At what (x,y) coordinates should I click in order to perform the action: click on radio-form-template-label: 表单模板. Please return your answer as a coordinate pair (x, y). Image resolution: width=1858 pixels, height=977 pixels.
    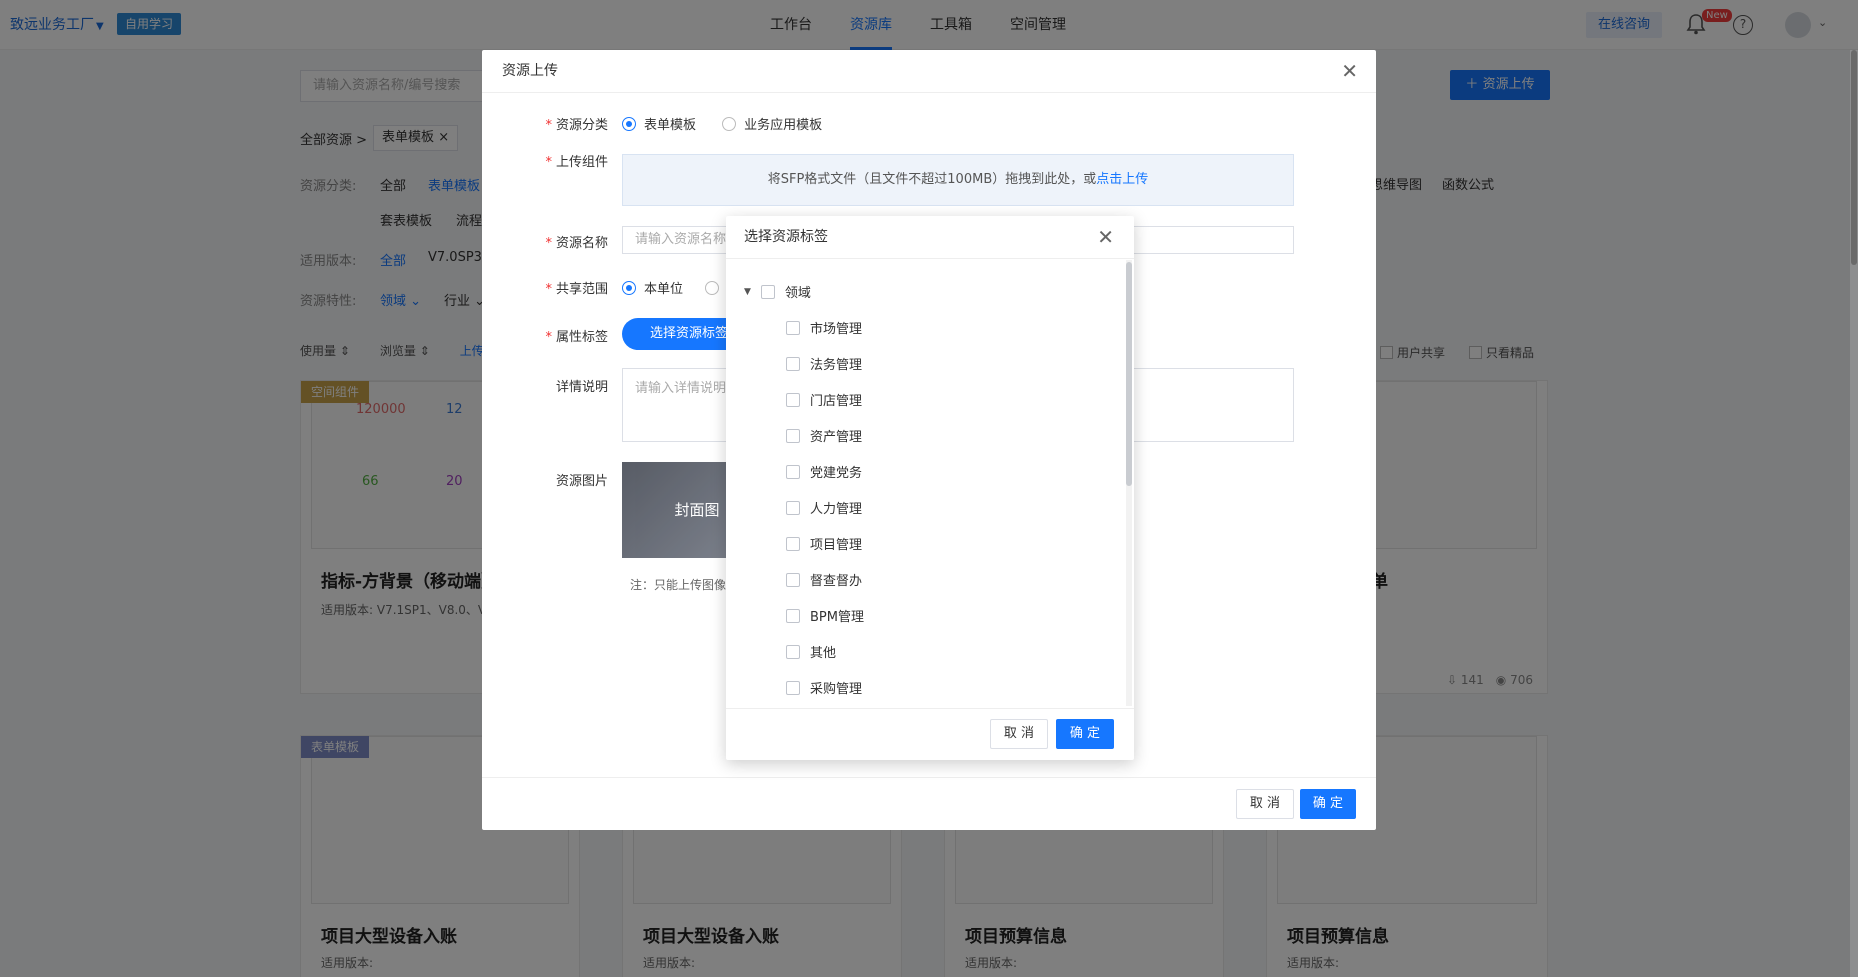
    Looking at the image, I should click on (670, 125).